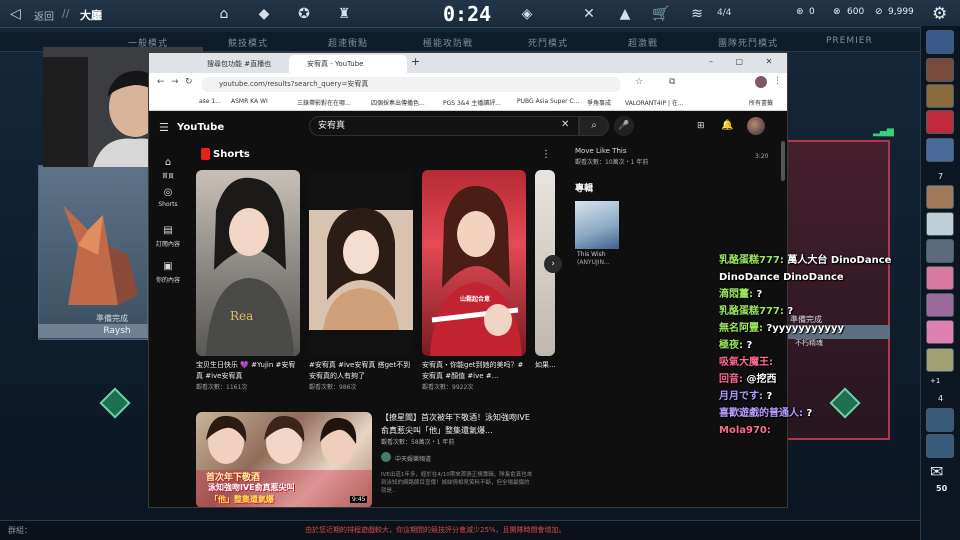 This screenshot has width=960, height=540. Describe the element at coordinates (444, 126) in the screenshot. I see `youtube-search-input: 安宥真` at that location.